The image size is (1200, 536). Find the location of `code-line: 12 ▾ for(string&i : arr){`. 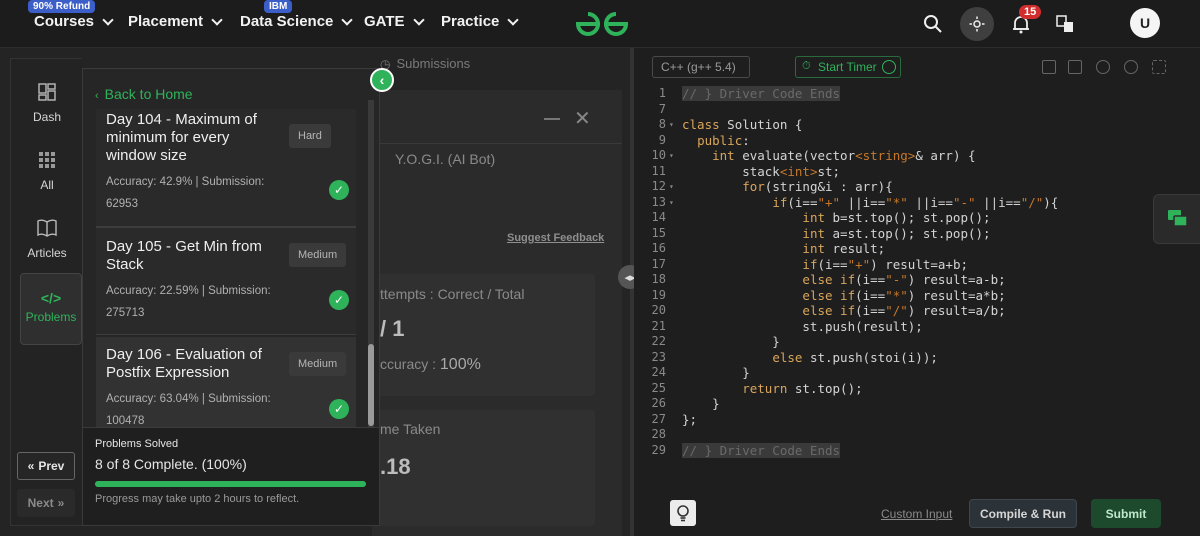

code-line: 12 ▾ for(string&i : arr){ is located at coordinates (917, 187).